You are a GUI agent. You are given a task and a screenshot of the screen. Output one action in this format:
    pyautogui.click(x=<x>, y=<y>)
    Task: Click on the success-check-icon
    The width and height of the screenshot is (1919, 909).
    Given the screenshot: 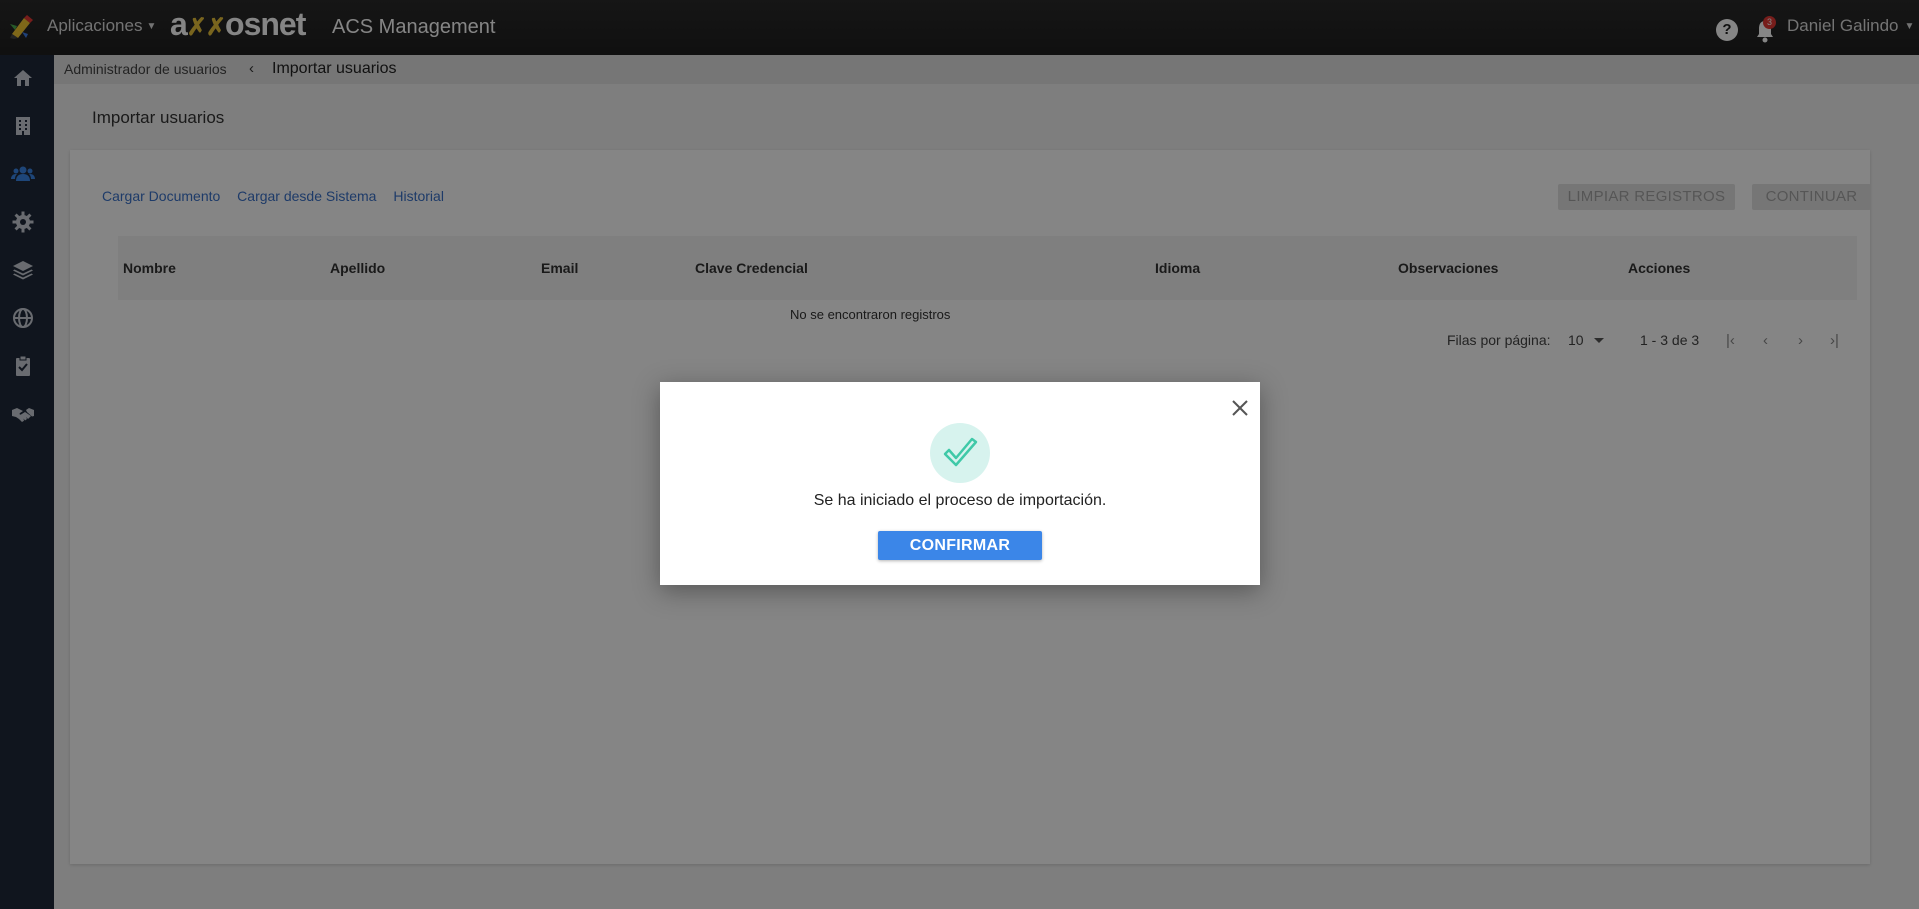 What is the action you would take?
    pyautogui.click(x=960, y=453)
    